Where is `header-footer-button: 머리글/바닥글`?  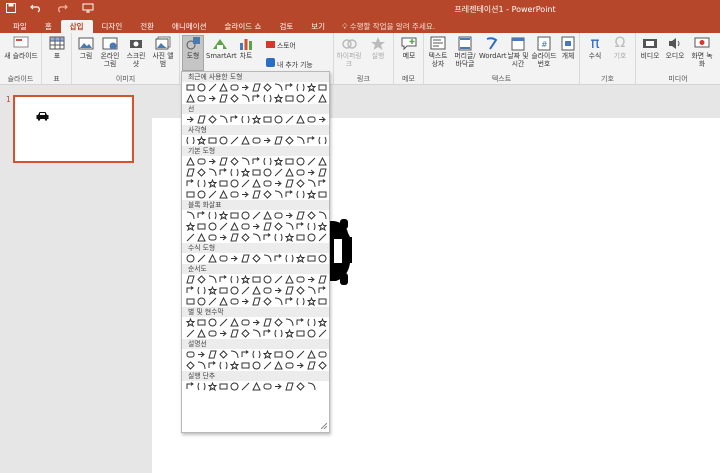
header-footer-button: 머리글/바닥글 is located at coordinates (465, 52).